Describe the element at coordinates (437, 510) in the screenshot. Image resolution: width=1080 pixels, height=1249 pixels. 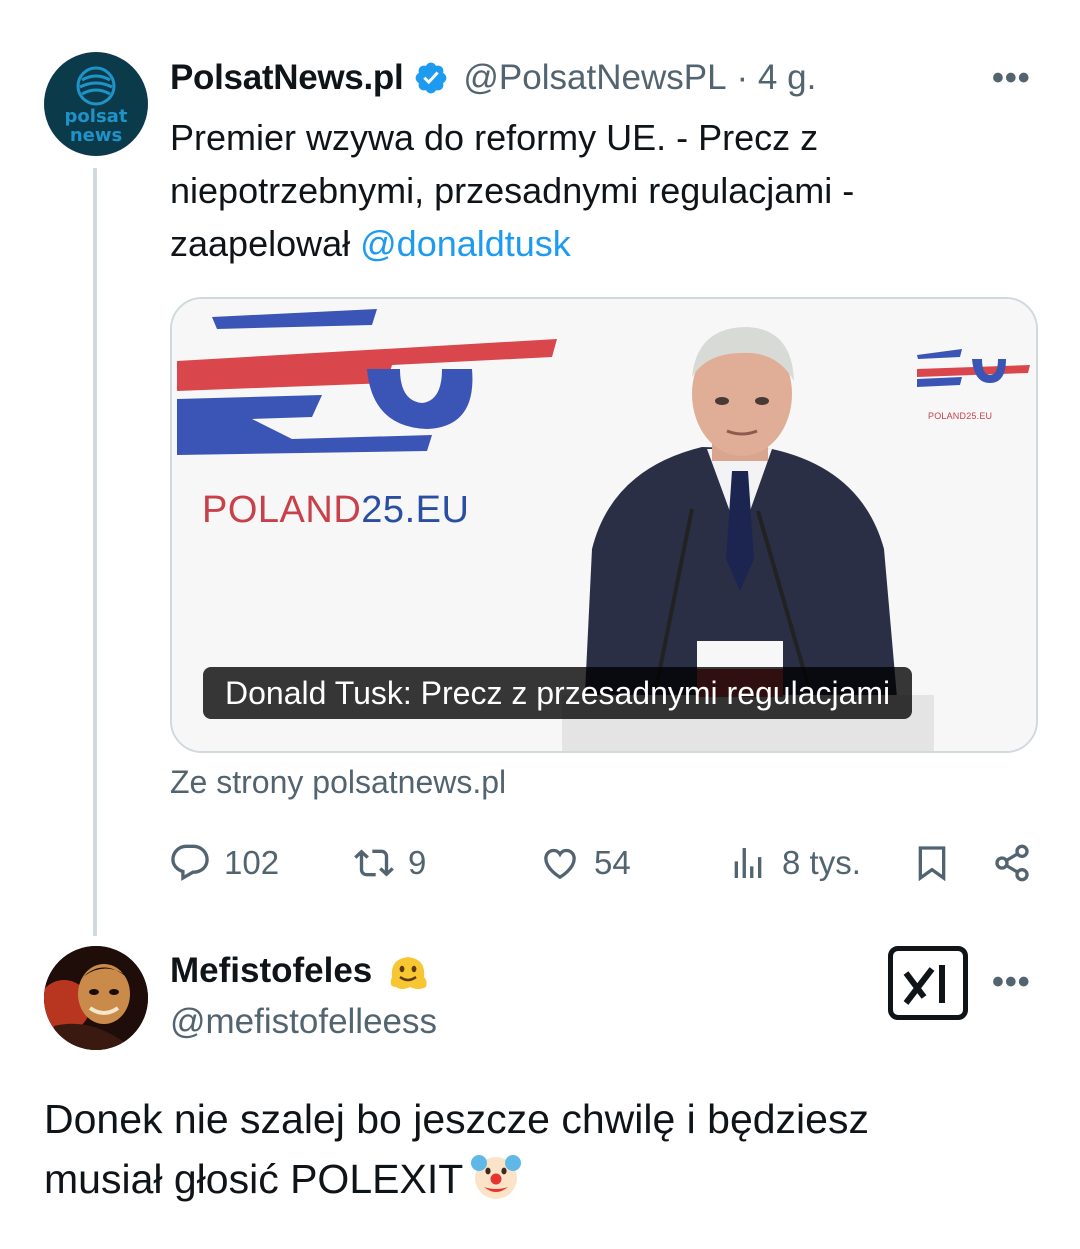
I see `poland-tld: .EU` at that location.